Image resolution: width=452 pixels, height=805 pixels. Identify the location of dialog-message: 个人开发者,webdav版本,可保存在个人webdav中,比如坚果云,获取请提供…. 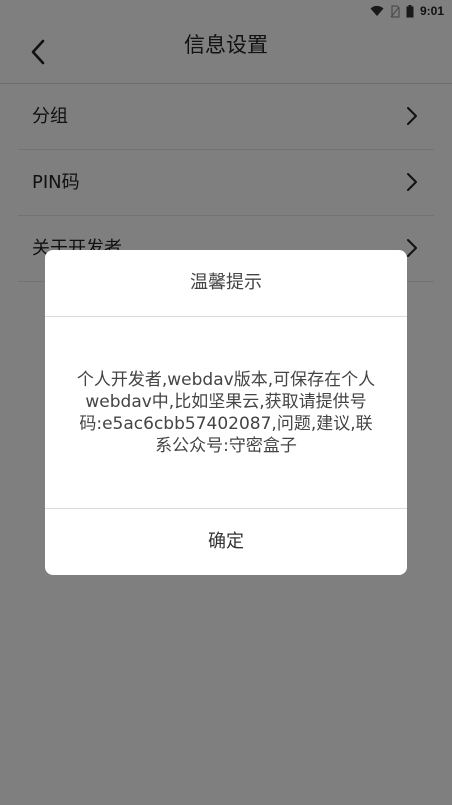
(226, 412).